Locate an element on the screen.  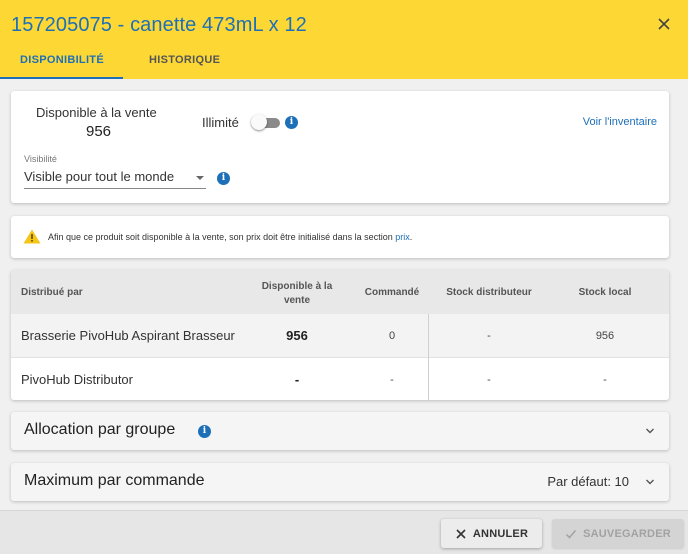
distributor-name: PivoHub Distributor is located at coordinates (77, 379).